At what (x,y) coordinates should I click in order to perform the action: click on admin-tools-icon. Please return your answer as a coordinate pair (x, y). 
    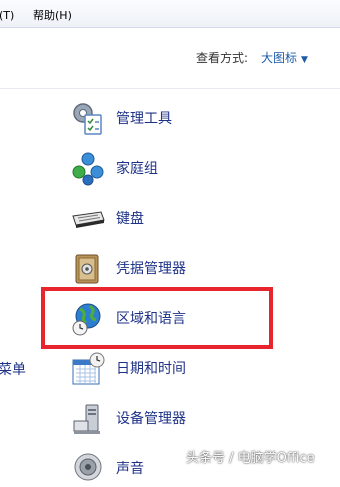
    Looking at the image, I should click on (87, 119).